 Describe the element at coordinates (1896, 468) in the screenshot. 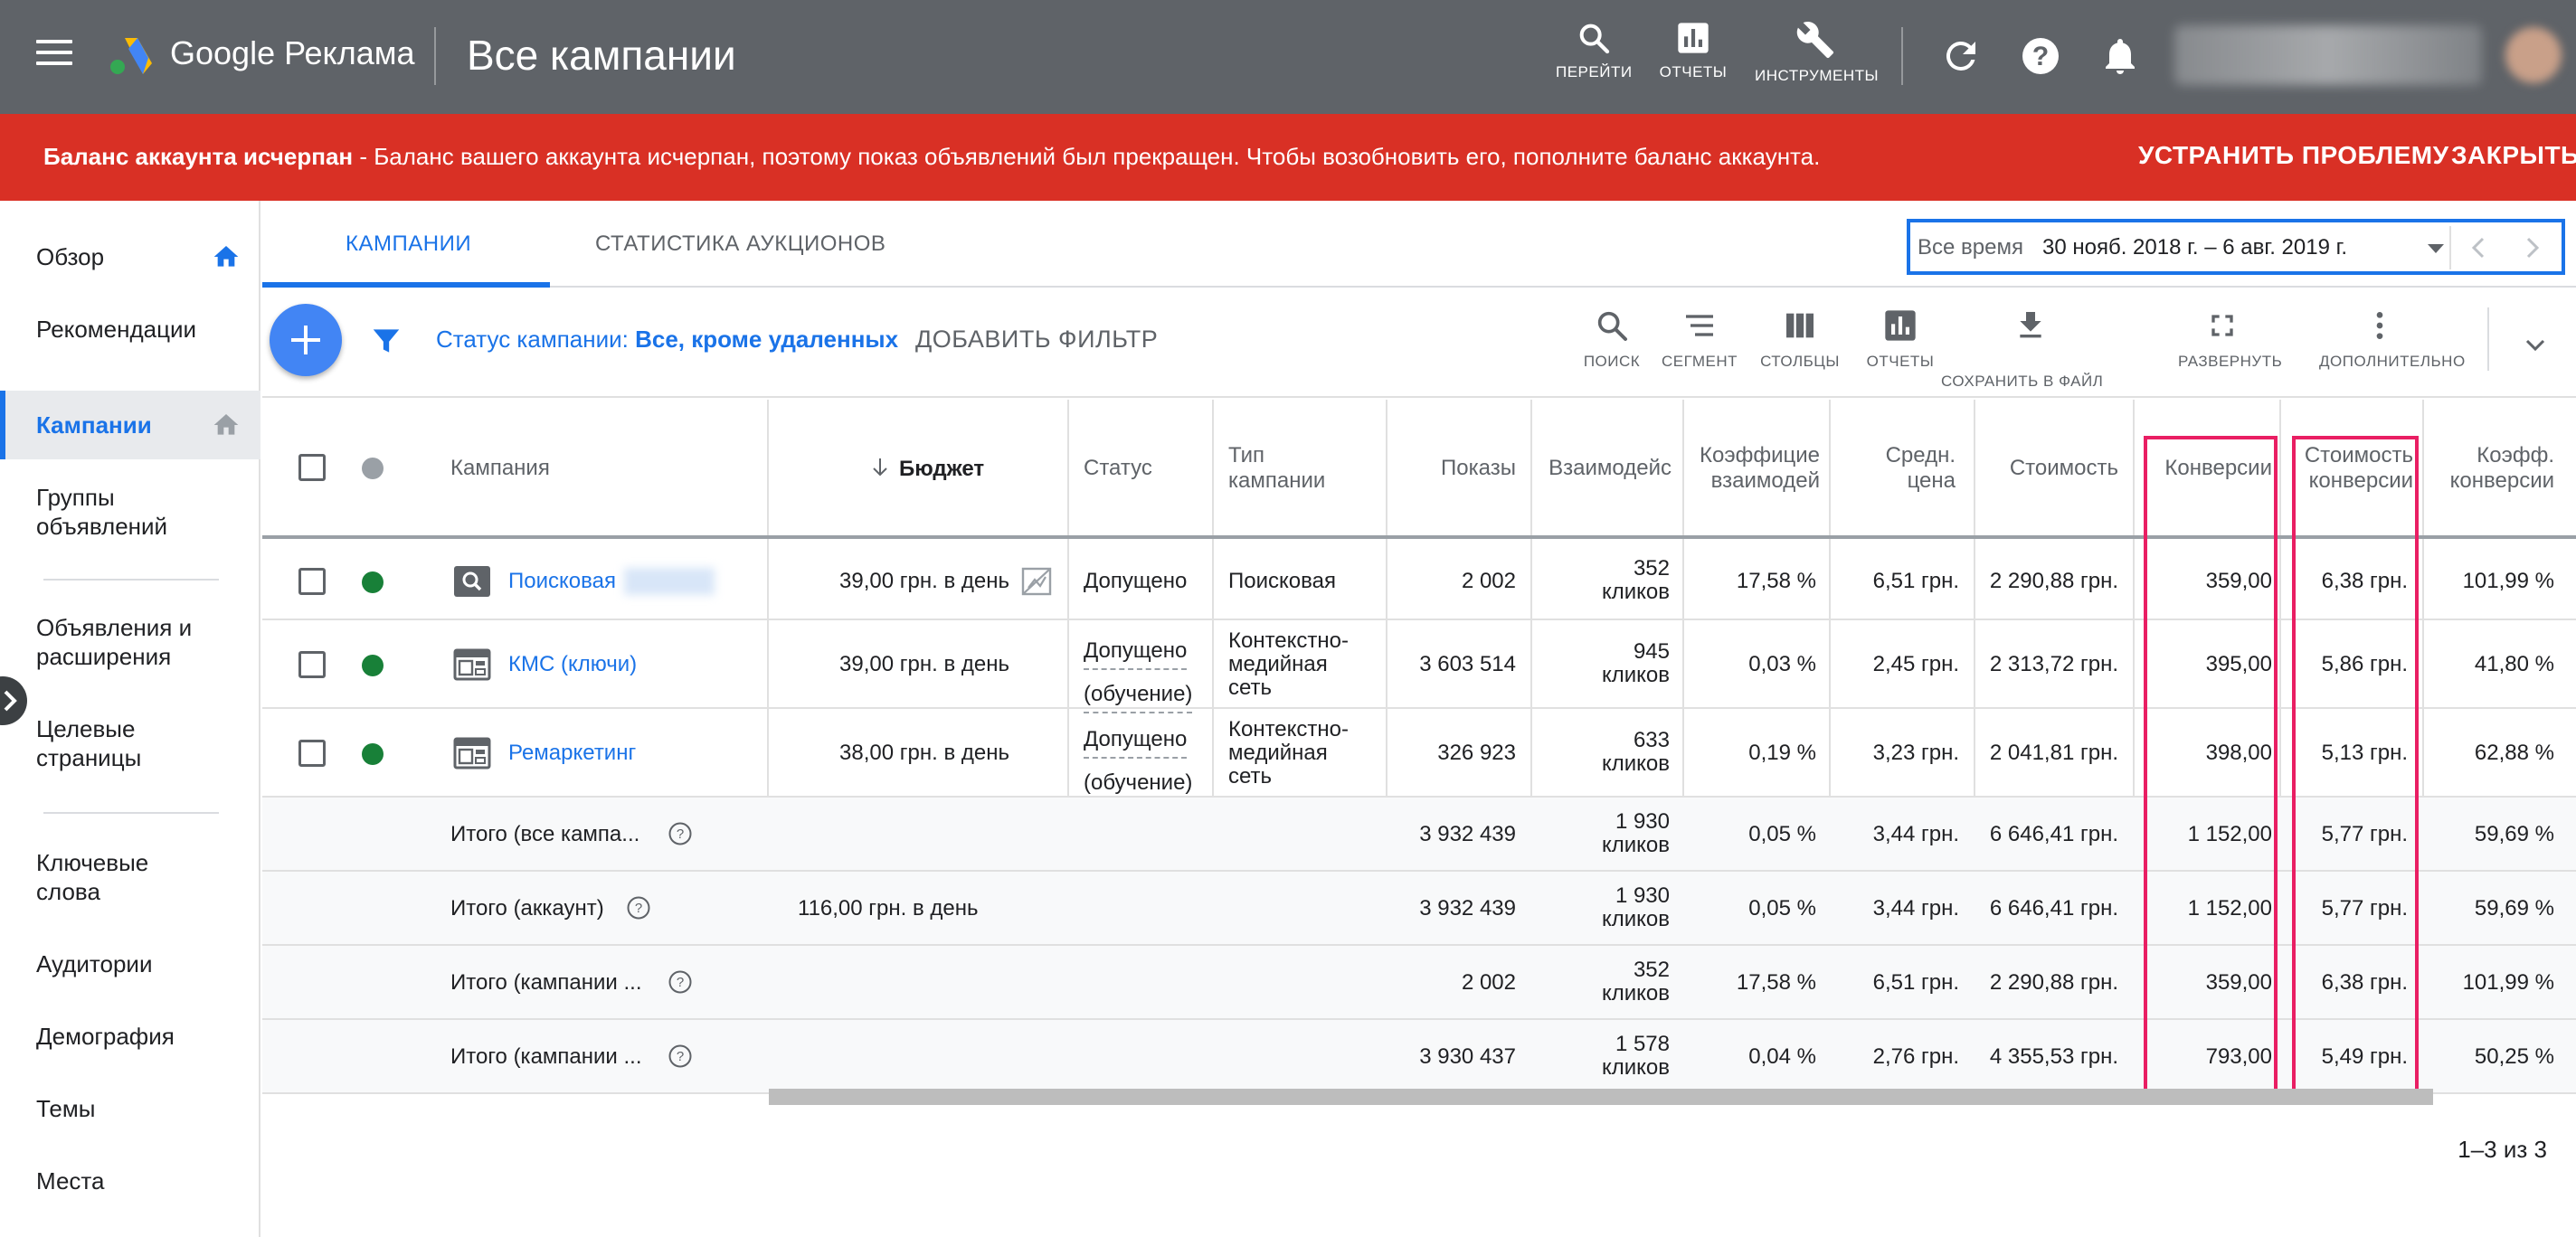

I see `header-avg-cost: Средн. цена` at that location.